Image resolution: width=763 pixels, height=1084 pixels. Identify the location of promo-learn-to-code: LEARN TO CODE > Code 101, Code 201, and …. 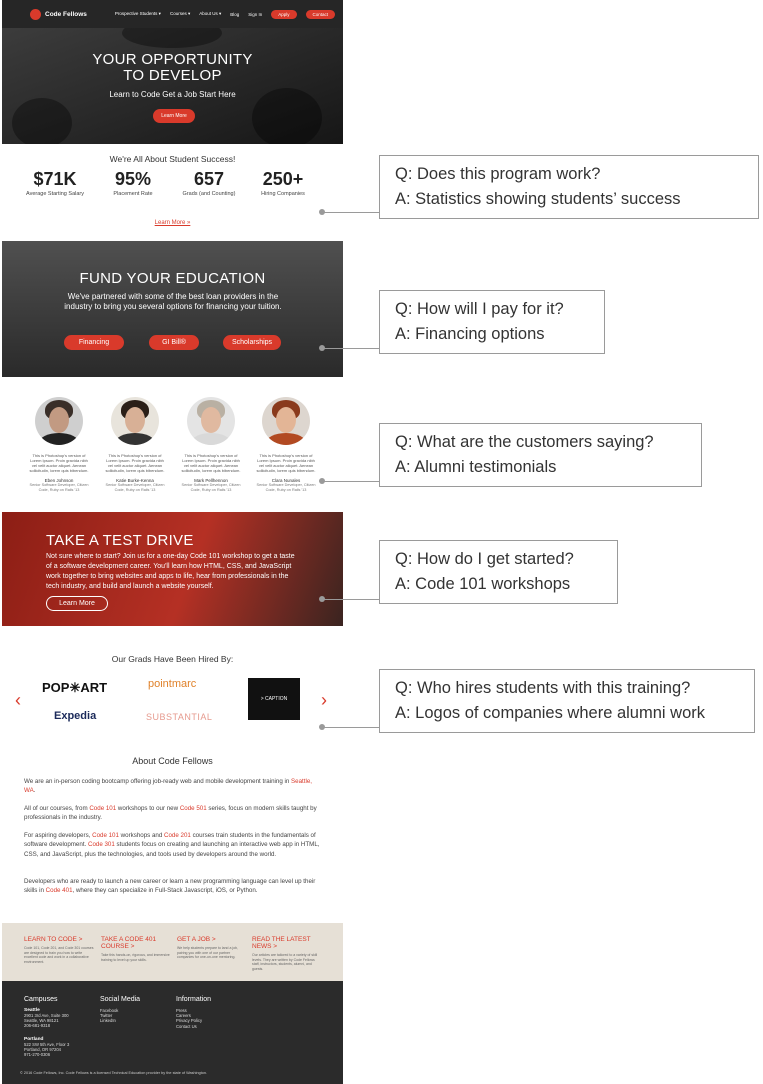
(59, 950).